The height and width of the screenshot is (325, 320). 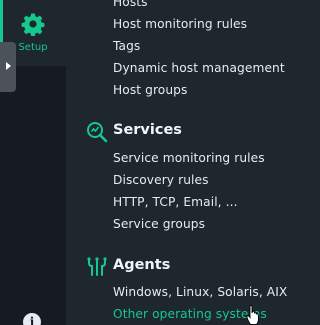 I want to click on section-title-services: Services, so click(x=147, y=130).